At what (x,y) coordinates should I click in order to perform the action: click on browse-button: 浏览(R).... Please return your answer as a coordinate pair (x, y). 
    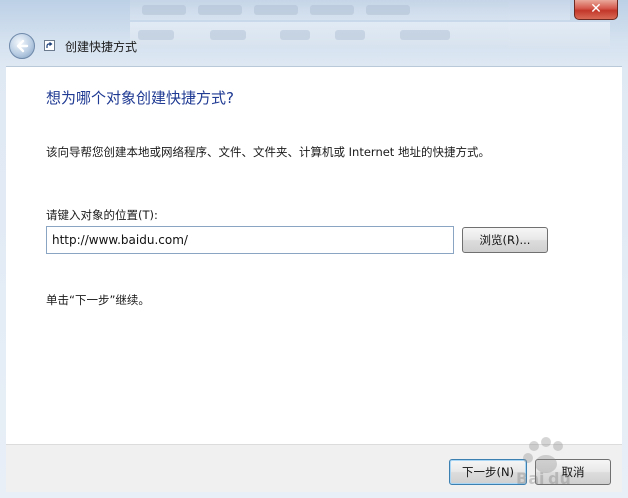
    Looking at the image, I should click on (505, 240).